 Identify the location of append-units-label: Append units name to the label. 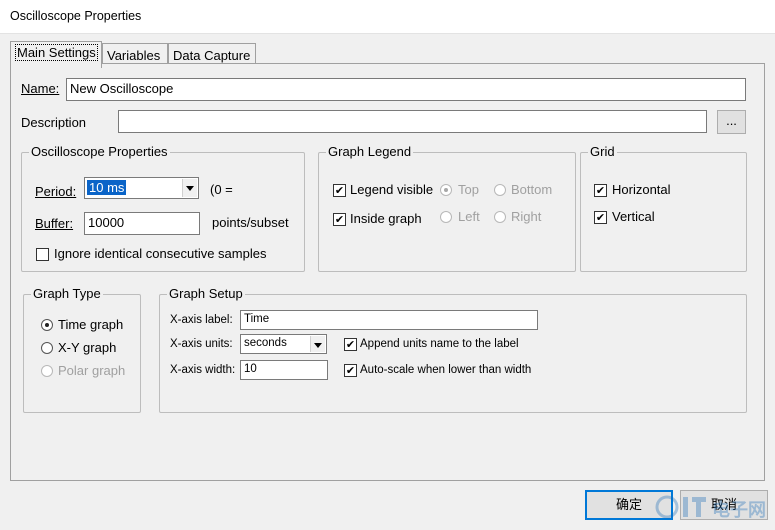
(439, 344).